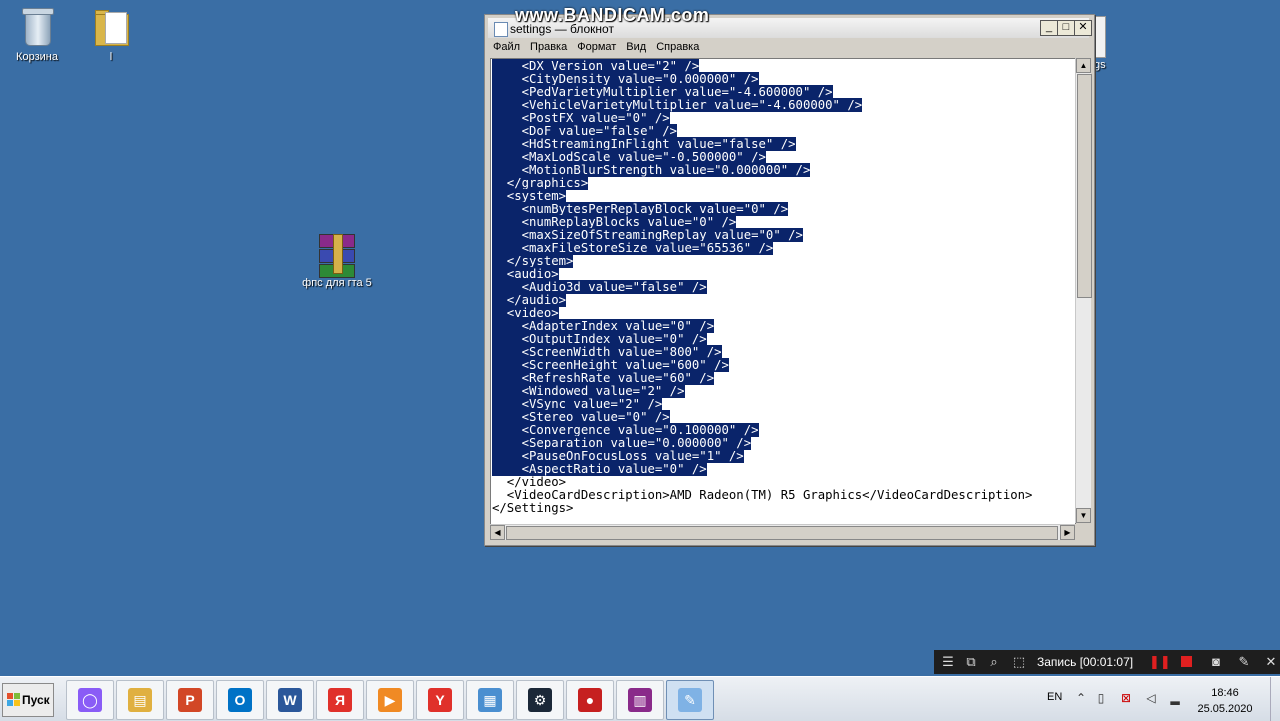 Image resolution: width=1280 pixels, height=721 pixels. Describe the element at coordinates (1126, 698) in the screenshot. I see `network-warning-icon: ⊠` at that location.